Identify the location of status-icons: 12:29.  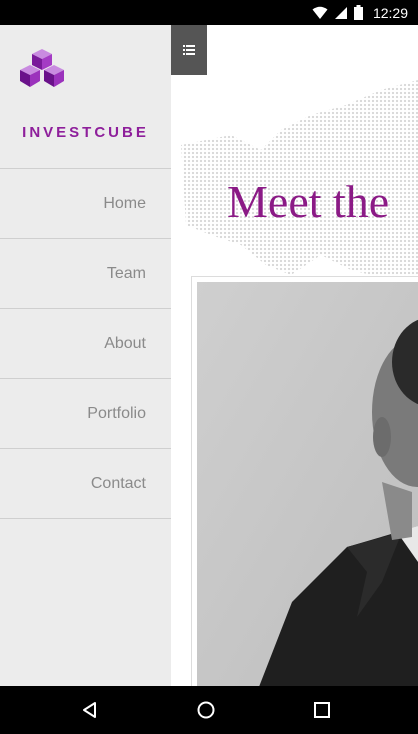
(360, 12).